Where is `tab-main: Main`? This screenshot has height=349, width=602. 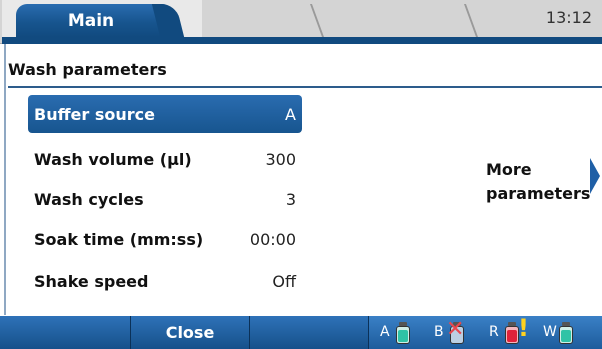 tab-main: Main is located at coordinates (302, 22).